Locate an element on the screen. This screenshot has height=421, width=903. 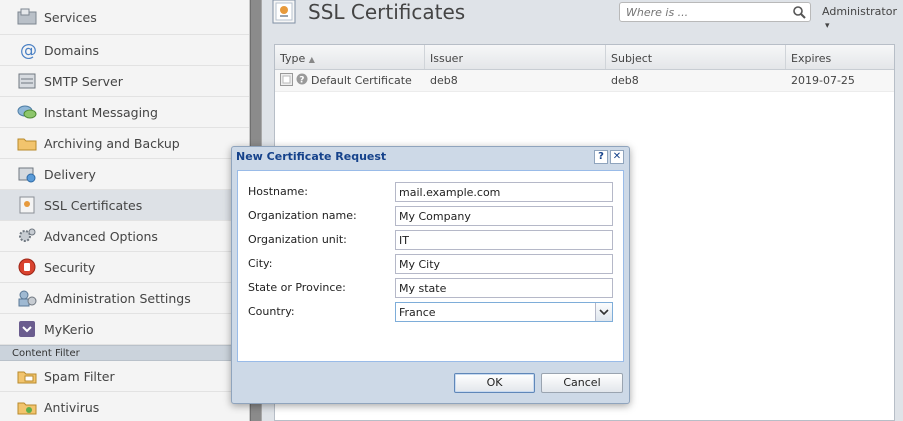
sidebar-item-administration-settings: Administration Settings is located at coordinates (124, 298).